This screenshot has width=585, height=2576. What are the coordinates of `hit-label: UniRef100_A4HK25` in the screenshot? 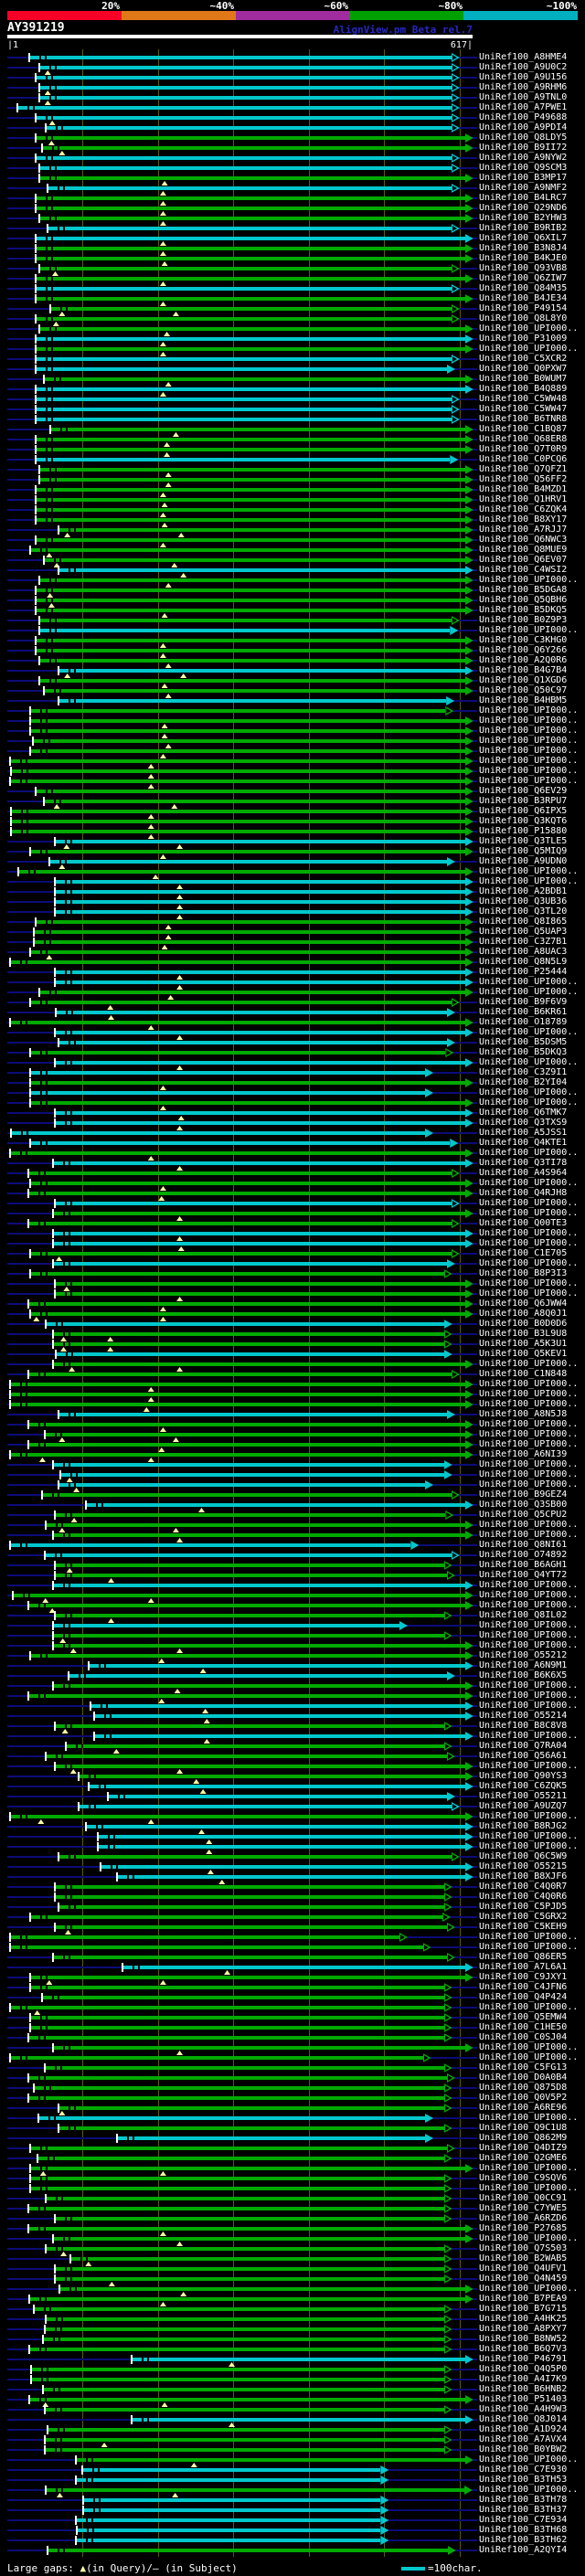 It's located at (523, 2319).